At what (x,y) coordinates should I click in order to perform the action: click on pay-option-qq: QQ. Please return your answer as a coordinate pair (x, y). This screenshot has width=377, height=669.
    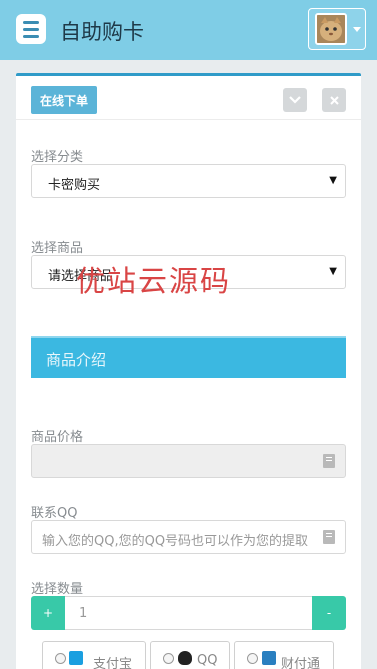
    Looking at the image, I should click on (190, 655).